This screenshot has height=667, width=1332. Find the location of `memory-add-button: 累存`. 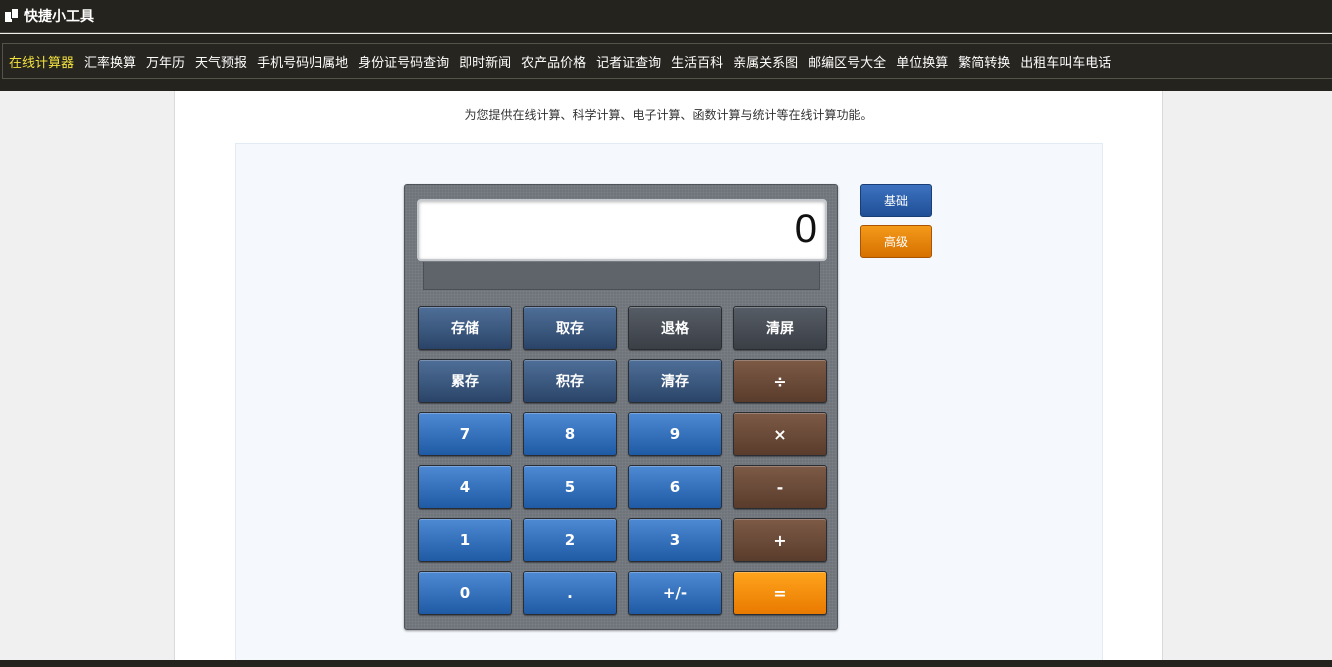

memory-add-button: 累存 is located at coordinates (465, 381).